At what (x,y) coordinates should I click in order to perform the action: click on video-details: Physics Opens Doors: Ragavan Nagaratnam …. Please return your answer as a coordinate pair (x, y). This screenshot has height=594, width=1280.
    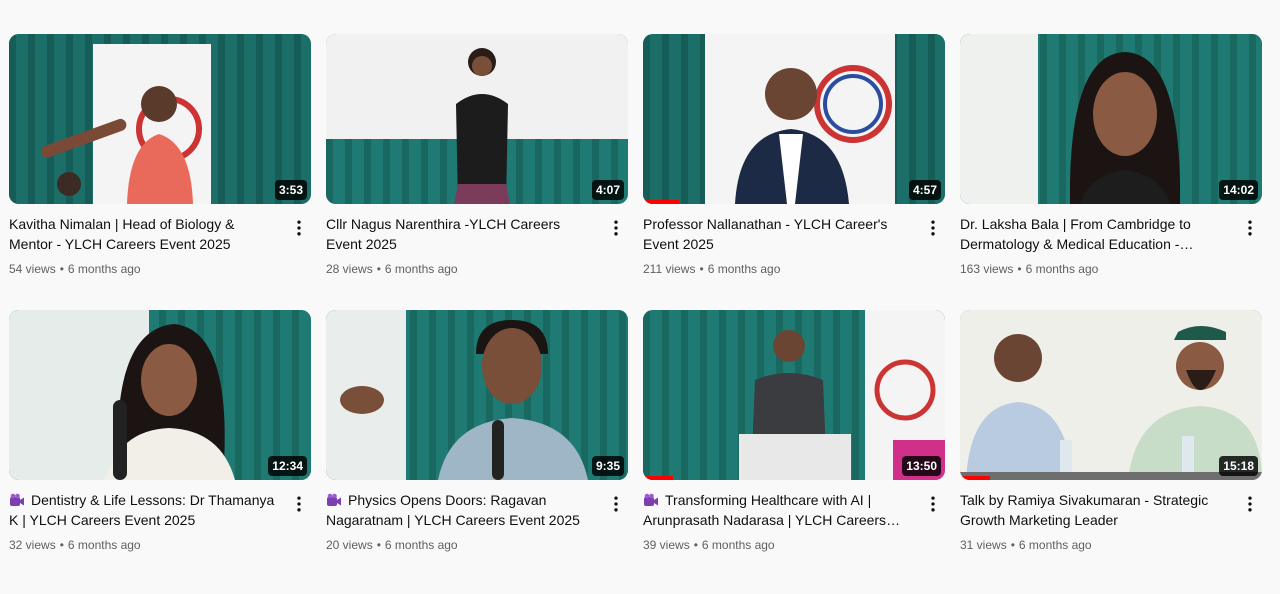
    Looking at the image, I should click on (477, 517).